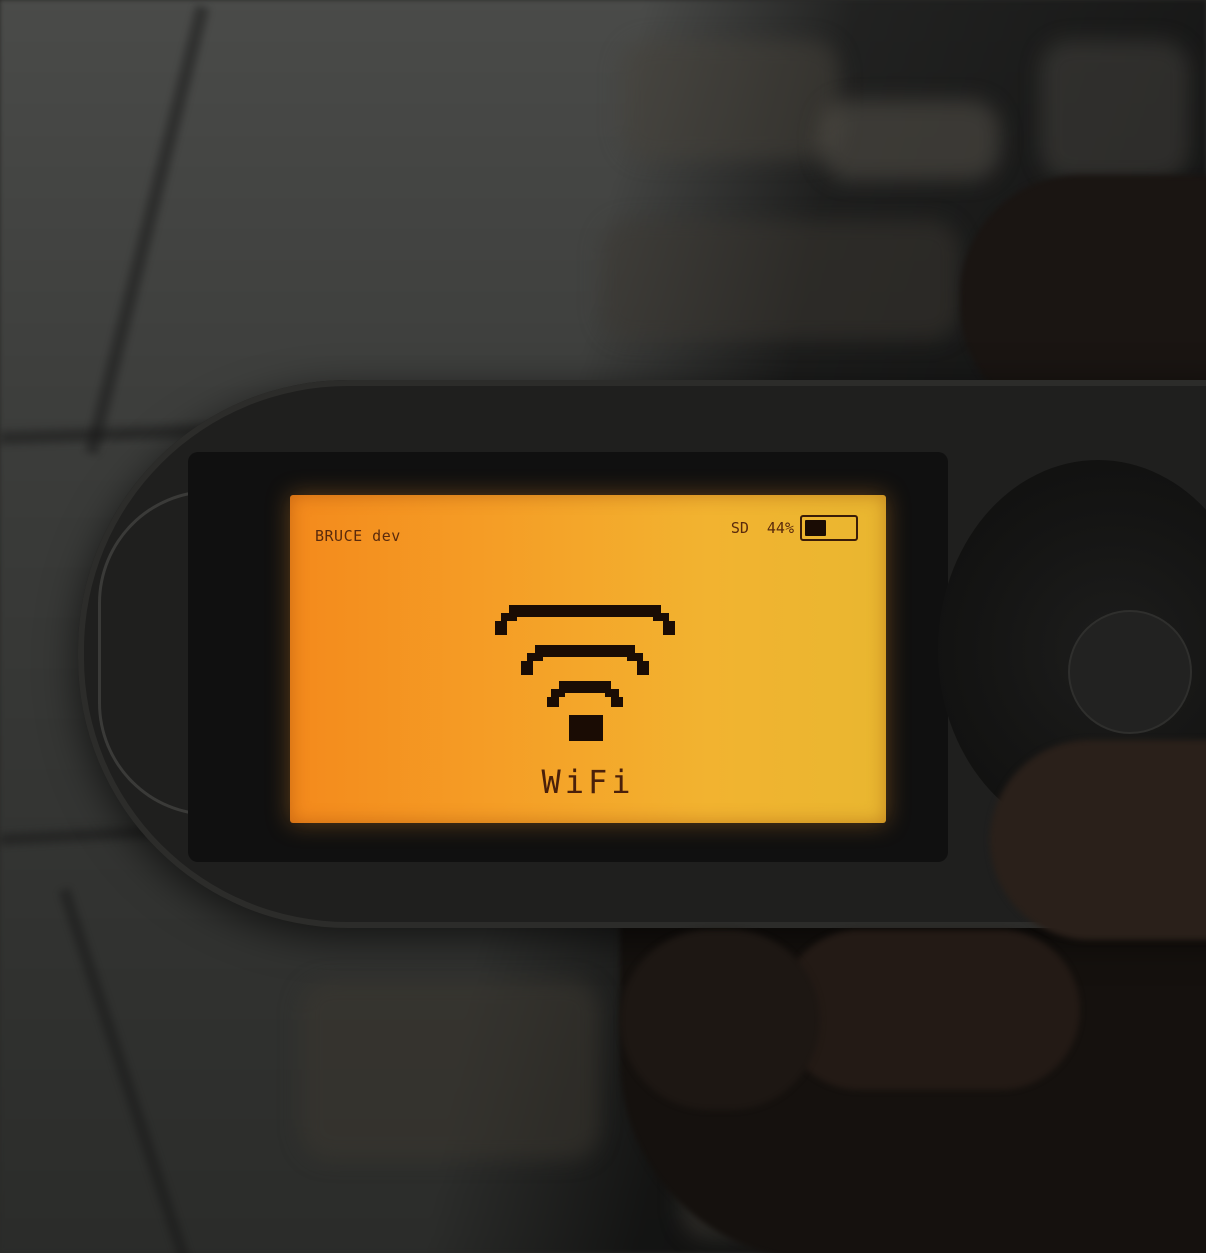 This screenshot has height=1253, width=1206. Describe the element at coordinates (358, 536) in the screenshot. I see `device-name: BRUCE dev` at that location.